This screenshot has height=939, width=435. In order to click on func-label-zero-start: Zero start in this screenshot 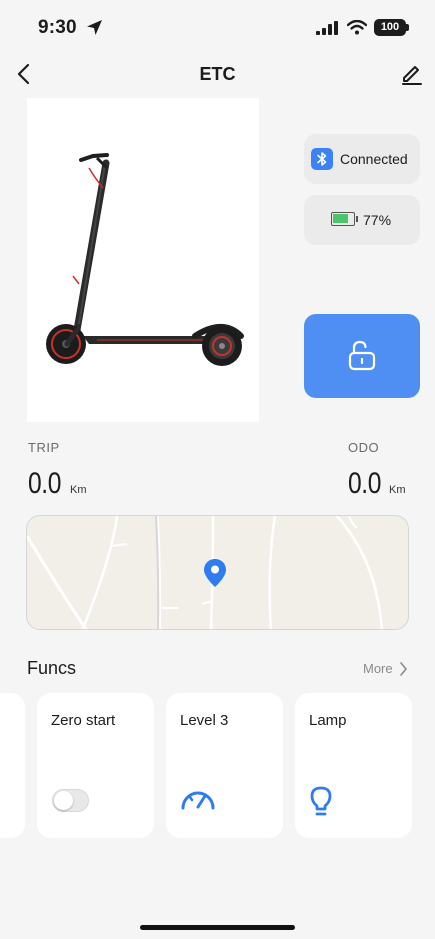, I will do `click(83, 720)`.